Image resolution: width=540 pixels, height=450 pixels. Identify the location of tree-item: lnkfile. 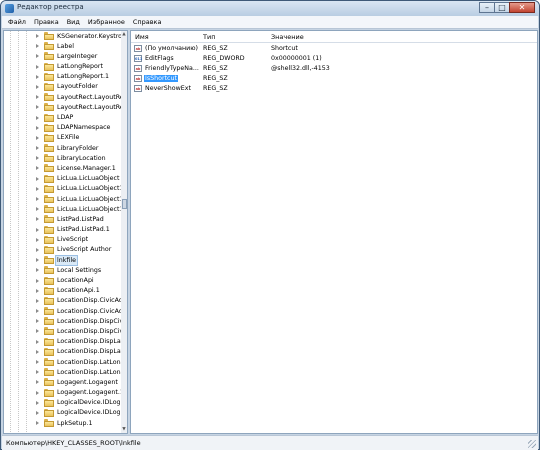
(62, 260).